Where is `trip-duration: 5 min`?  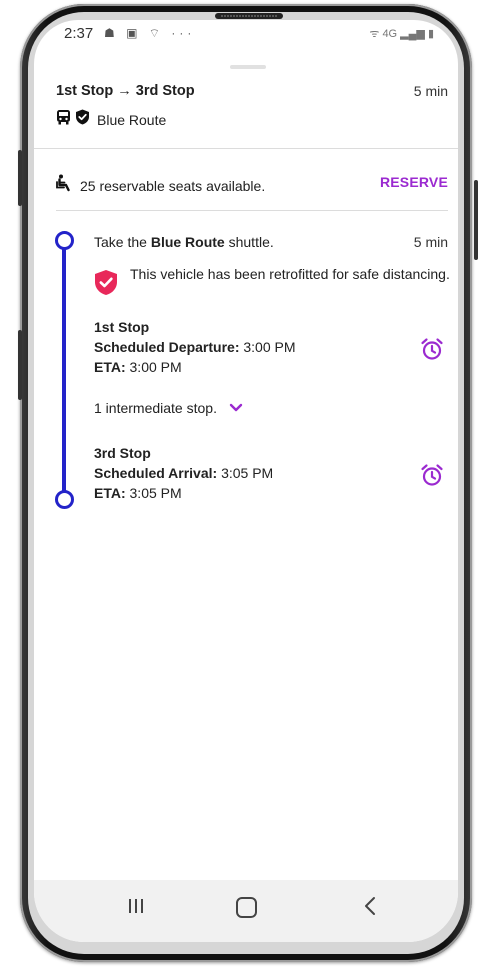 trip-duration: 5 min is located at coordinates (430, 91).